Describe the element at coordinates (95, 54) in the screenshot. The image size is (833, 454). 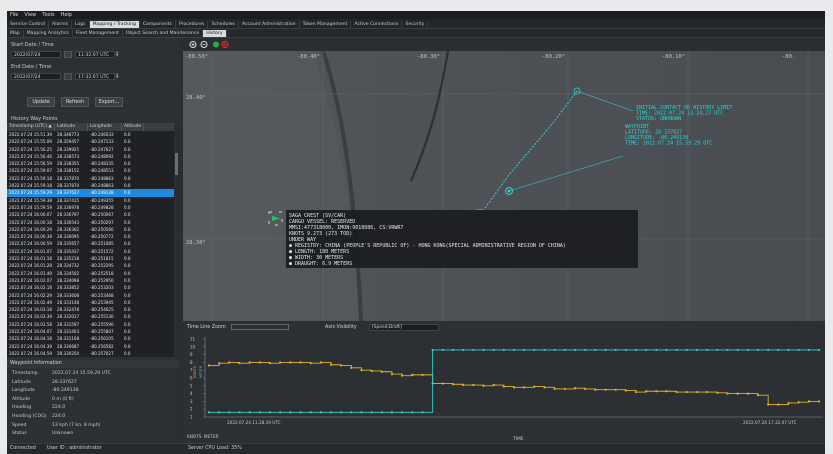
I see `start-time-field: 11:32:07 UTC` at that location.